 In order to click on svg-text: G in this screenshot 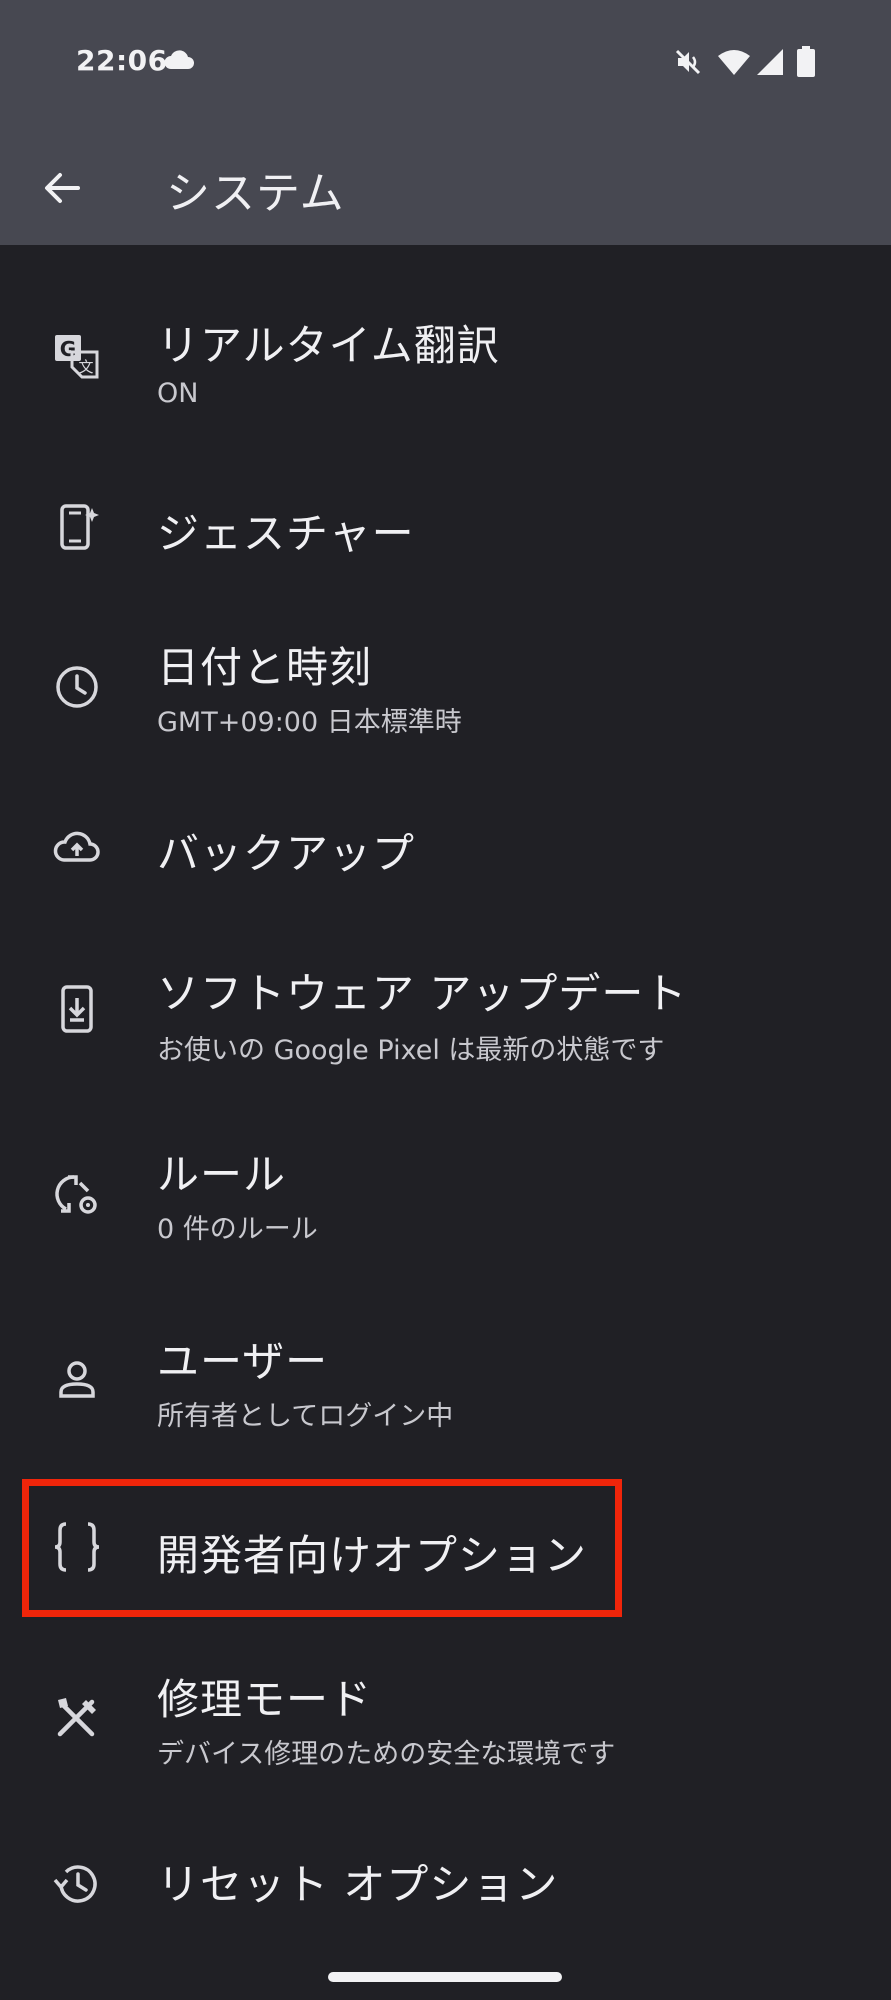, I will do `click(68, 349)`.